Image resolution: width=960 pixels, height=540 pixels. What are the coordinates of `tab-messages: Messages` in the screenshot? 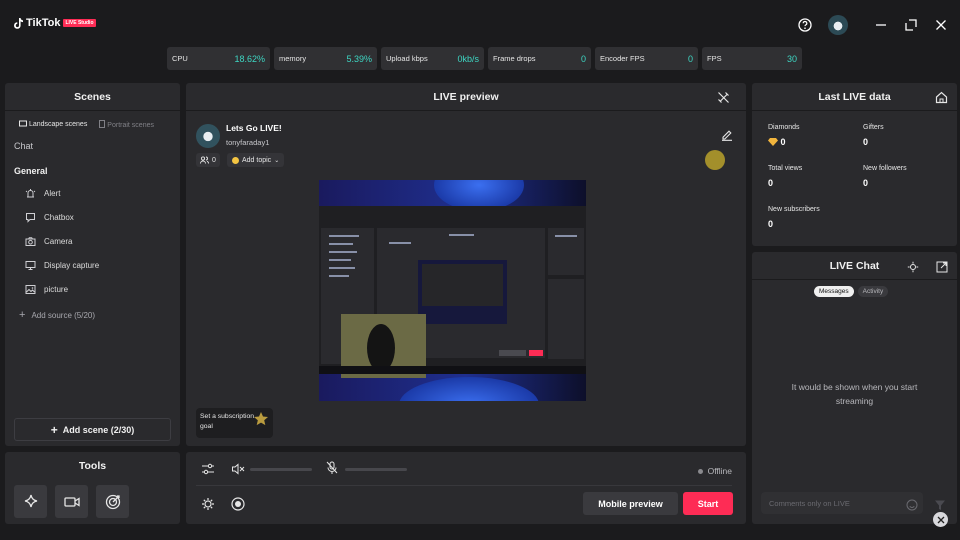 It's located at (834, 291).